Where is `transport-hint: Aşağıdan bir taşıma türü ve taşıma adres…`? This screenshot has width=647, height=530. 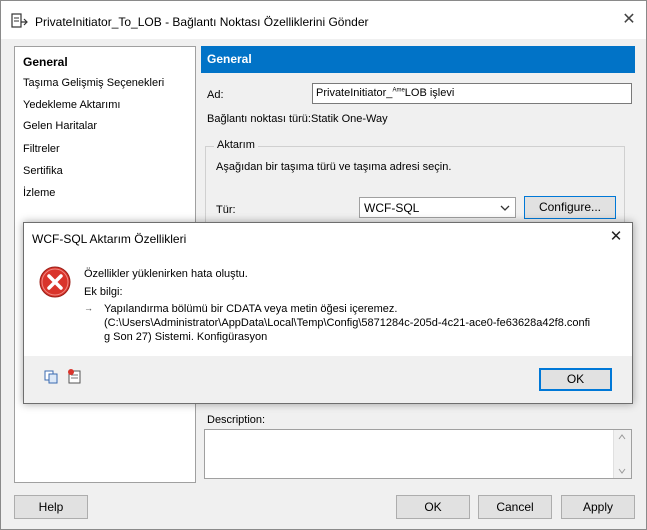
transport-hint: Aşağıdan bir taşıma türü ve taşıma adres… is located at coordinates (334, 167).